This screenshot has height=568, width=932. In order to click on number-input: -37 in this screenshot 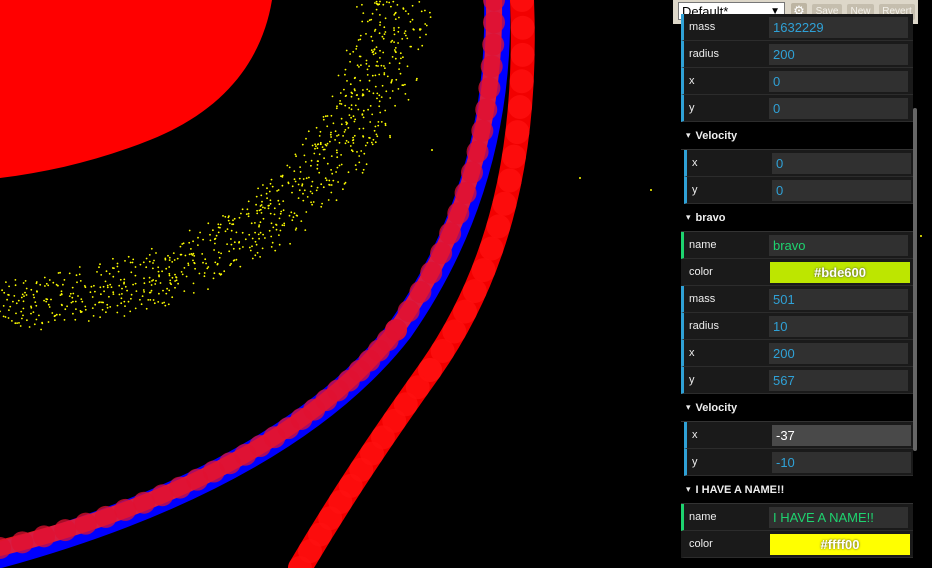, I will do `click(841, 435)`.